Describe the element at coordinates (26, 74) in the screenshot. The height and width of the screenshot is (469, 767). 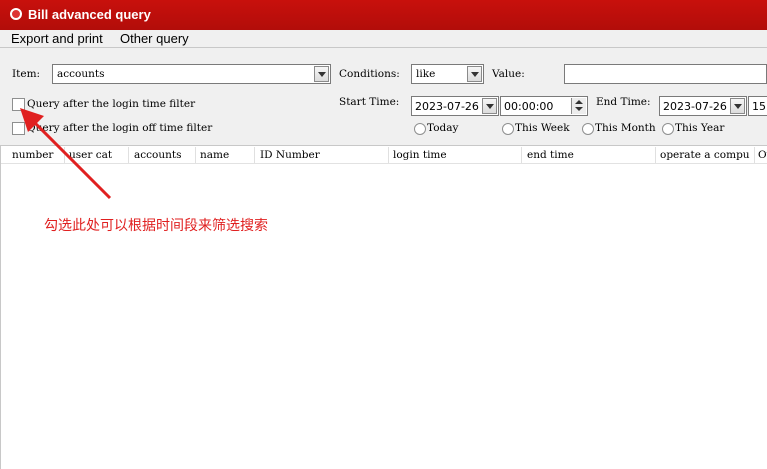
I see `item-label: Item:` at that location.